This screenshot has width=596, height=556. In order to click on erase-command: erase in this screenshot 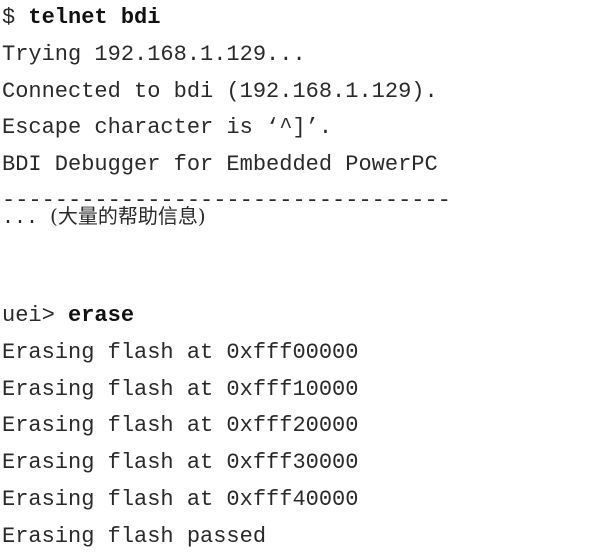, I will do `click(101, 315)`.